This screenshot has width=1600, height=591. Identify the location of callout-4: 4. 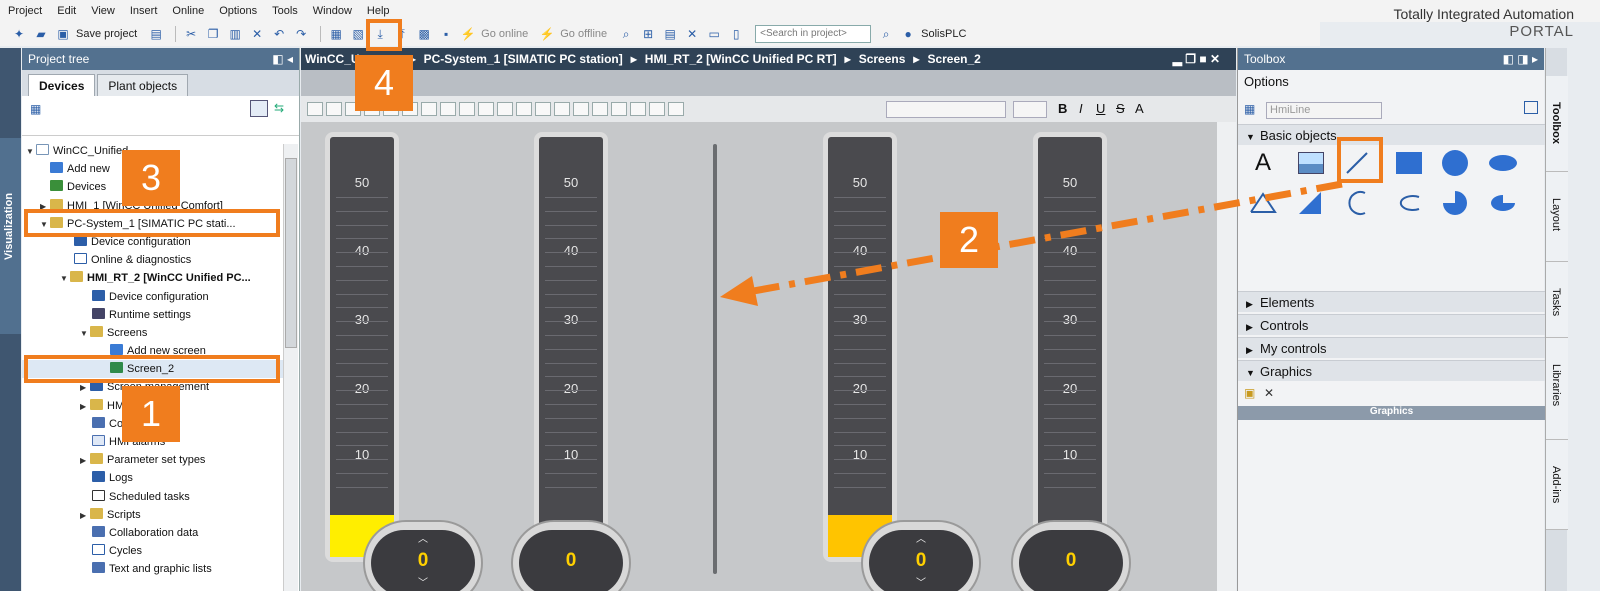
(384, 83).